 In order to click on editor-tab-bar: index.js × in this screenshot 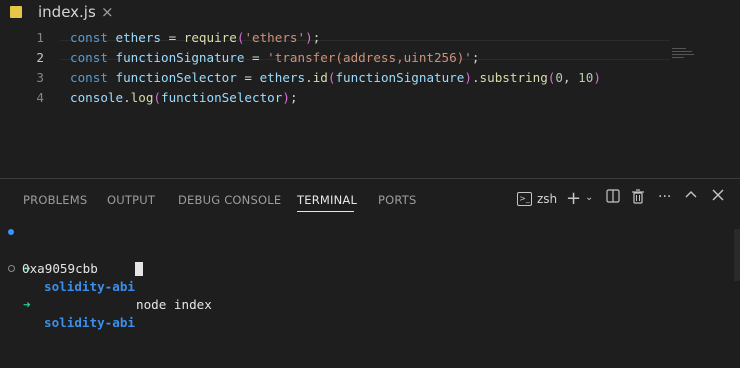, I will do `click(370, 13)`.